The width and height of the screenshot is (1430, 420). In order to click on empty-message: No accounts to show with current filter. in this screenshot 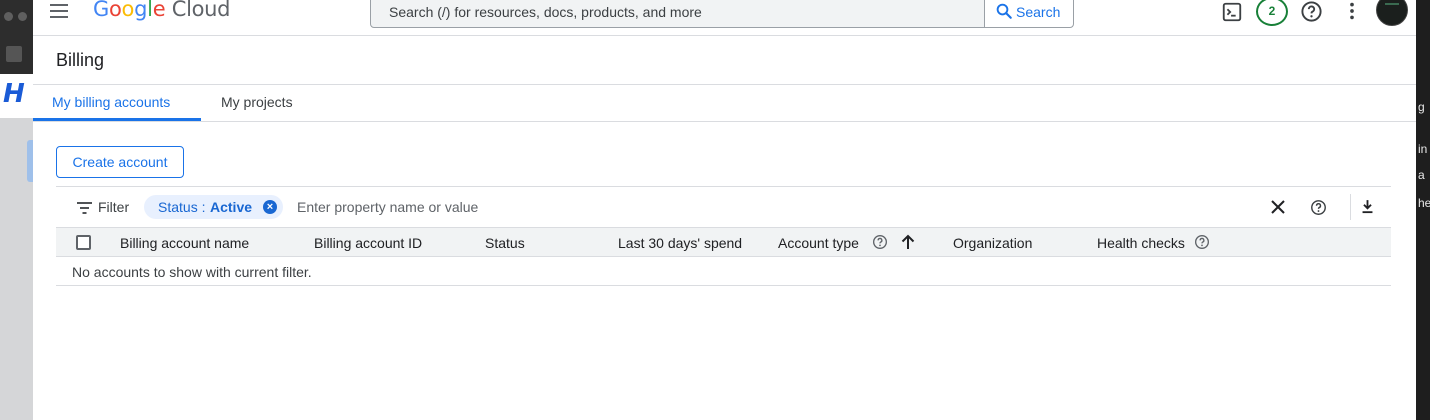, I will do `click(192, 272)`.